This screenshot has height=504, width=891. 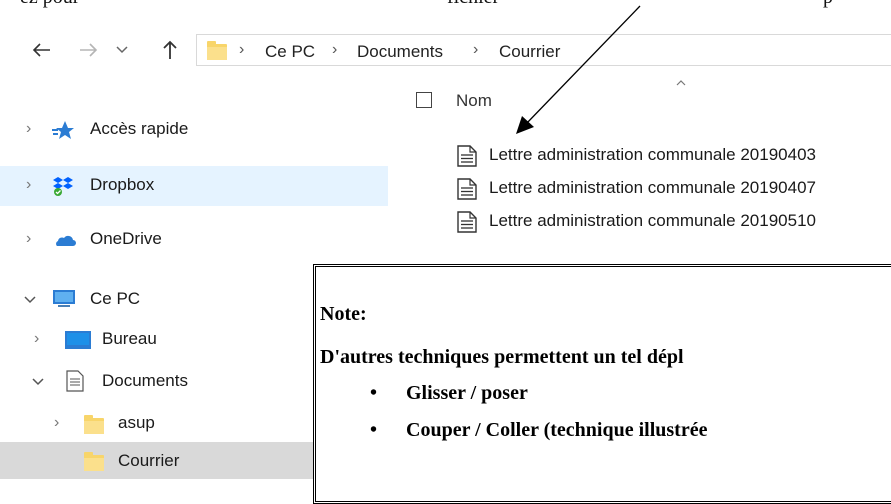 I want to click on address-bar: › Ce PC › Documents › Courrier, so click(x=543, y=50).